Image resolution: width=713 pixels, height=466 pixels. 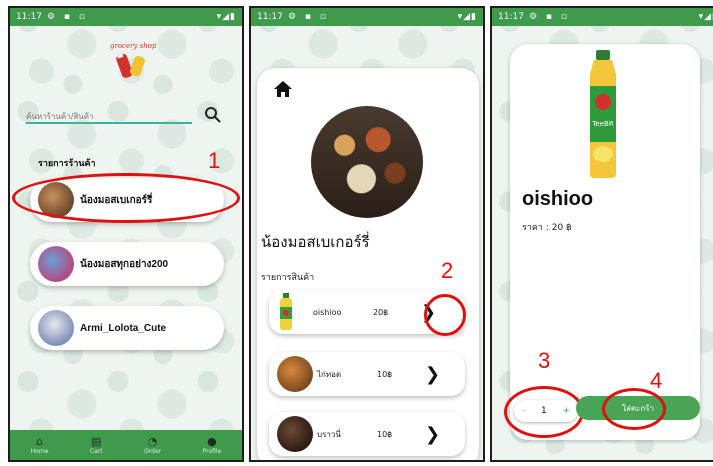 I want to click on annotation-3: 3, so click(x=544, y=360).